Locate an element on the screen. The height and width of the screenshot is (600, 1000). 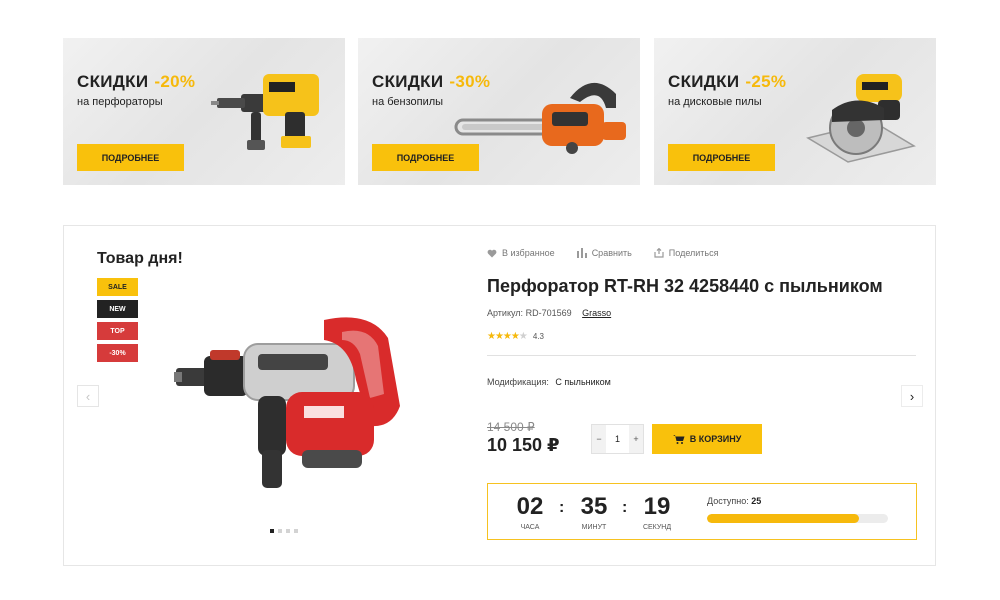
product-image is located at coordinates (287, 402).